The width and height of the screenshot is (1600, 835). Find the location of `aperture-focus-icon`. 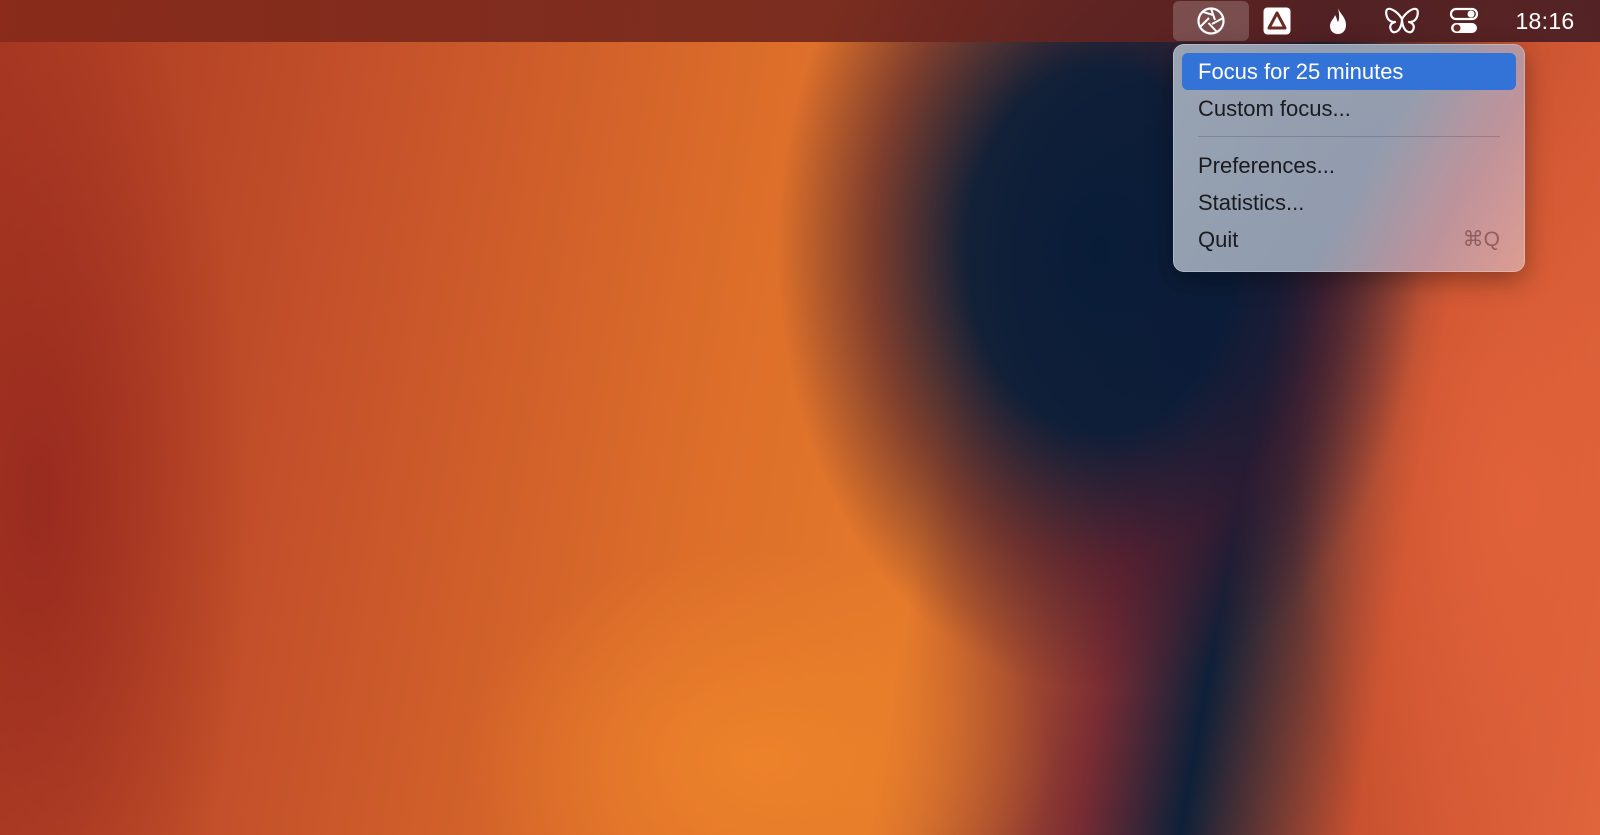

aperture-focus-icon is located at coordinates (1211, 21).